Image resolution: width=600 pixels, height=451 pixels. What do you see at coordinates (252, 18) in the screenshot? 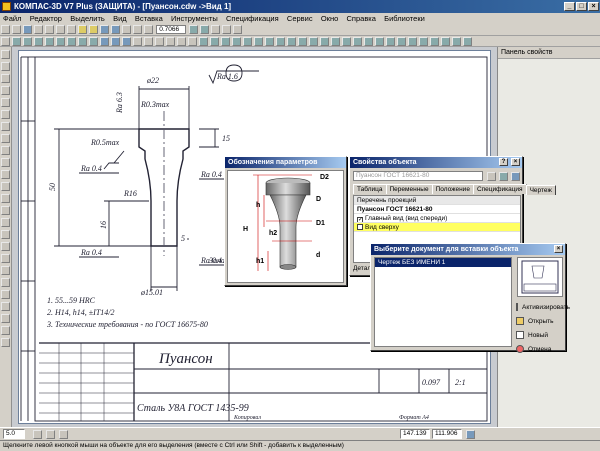
I see `menu-specification: Спецификация` at bounding box center [252, 18].